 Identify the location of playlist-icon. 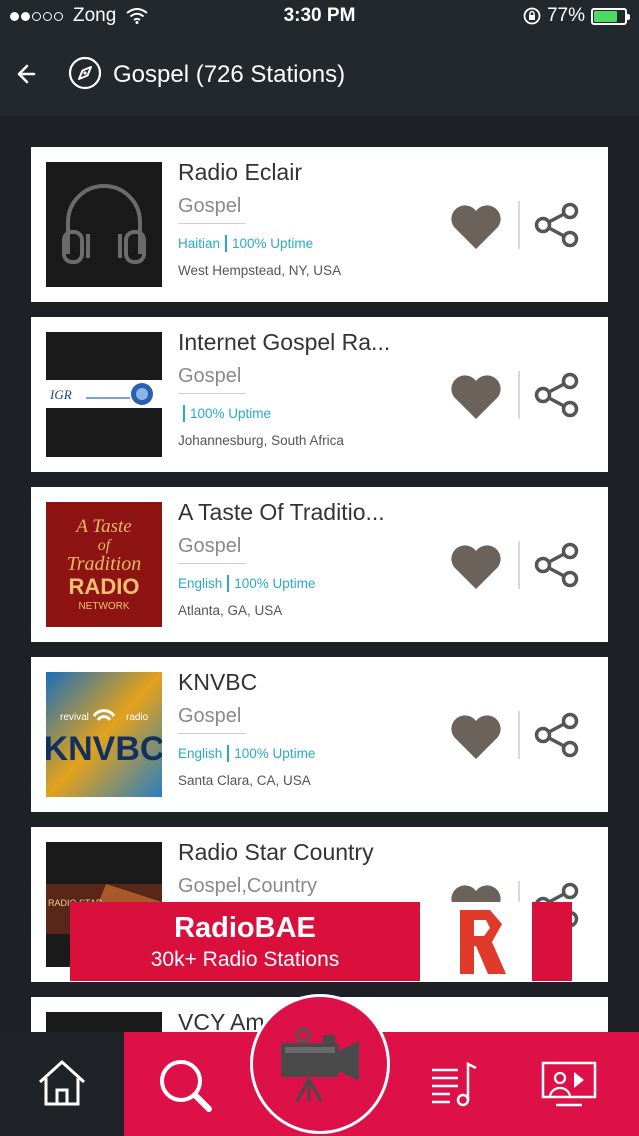
(454, 1084).